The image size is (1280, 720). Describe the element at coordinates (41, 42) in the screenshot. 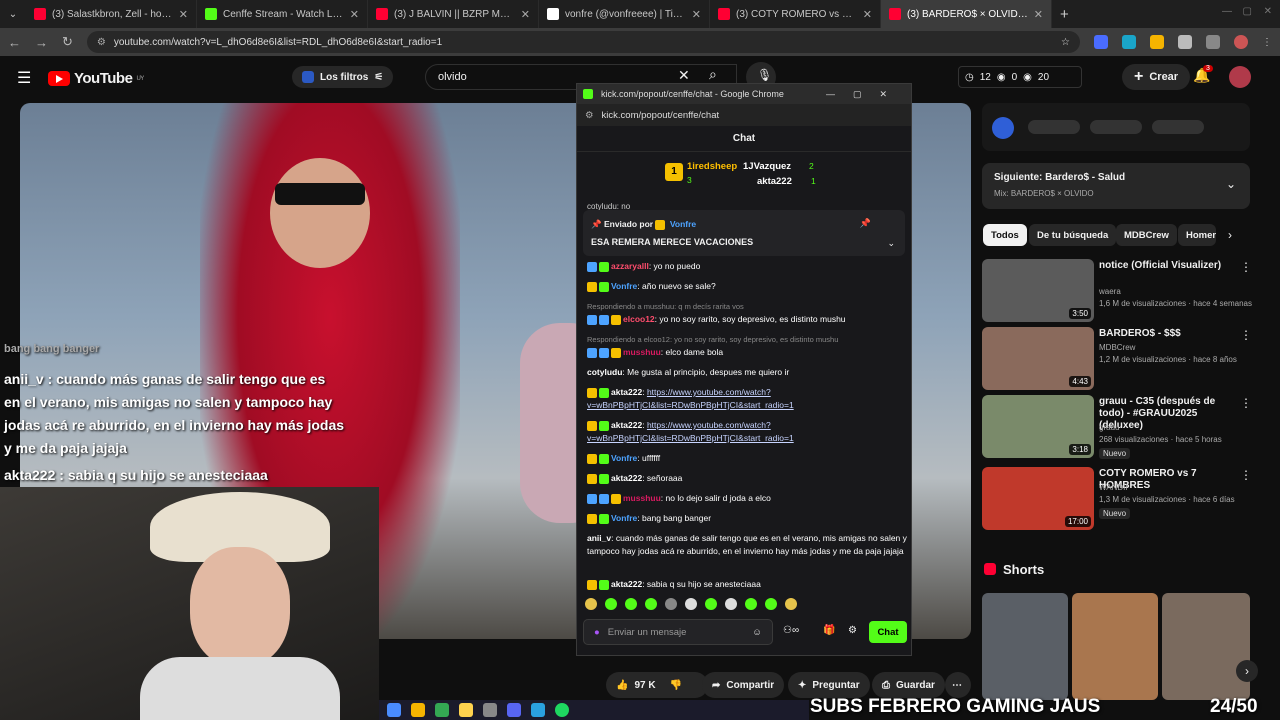

I see `forward-icon: →` at that location.